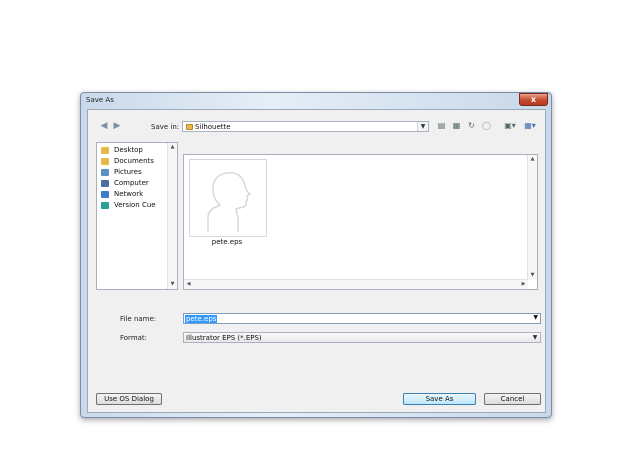 The width and height of the screenshot is (620, 458). What do you see at coordinates (128, 172) in the screenshot?
I see `place-label: Pictures` at bounding box center [128, 172].